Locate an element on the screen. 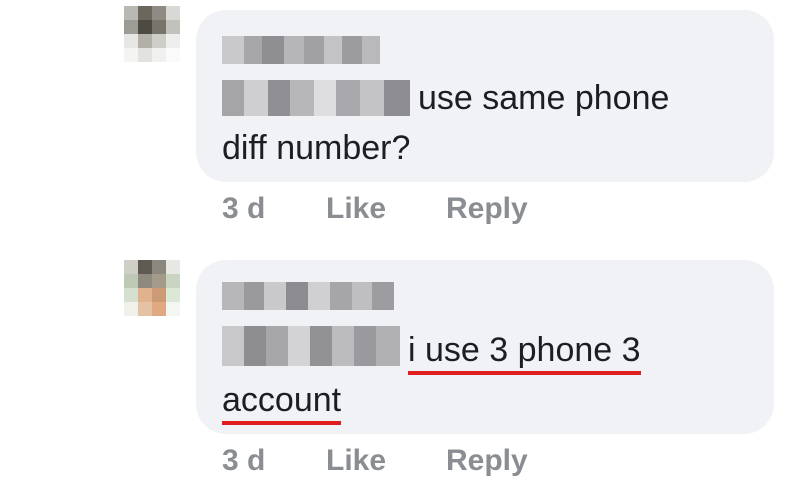 This screenshot has height=494, width=800. highlighted-text: account is located at coordinates (282, 403).